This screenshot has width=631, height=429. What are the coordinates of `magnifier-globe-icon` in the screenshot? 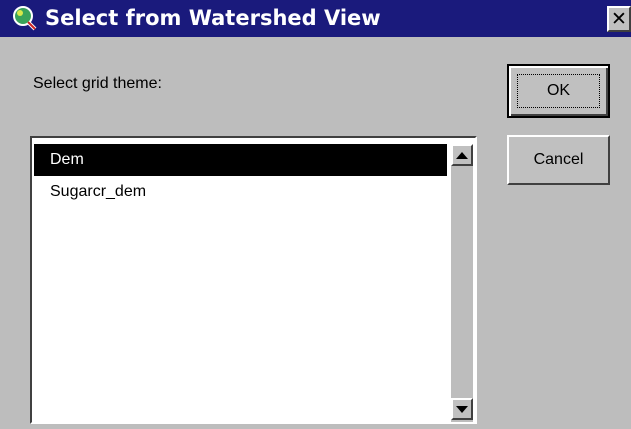 It's located at (23, 18).